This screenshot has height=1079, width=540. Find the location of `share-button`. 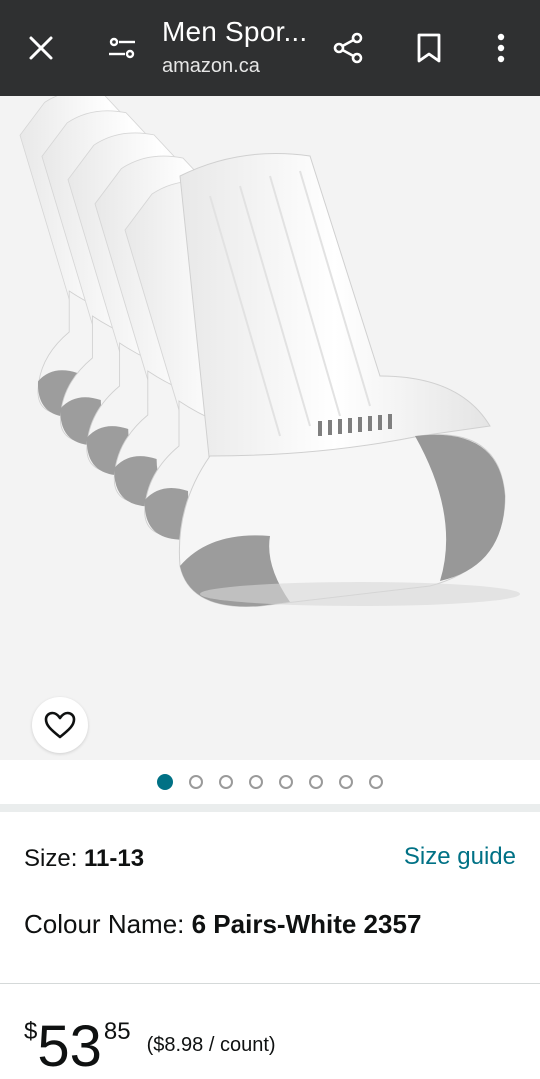

share-button is located at coordinates (348, 48).